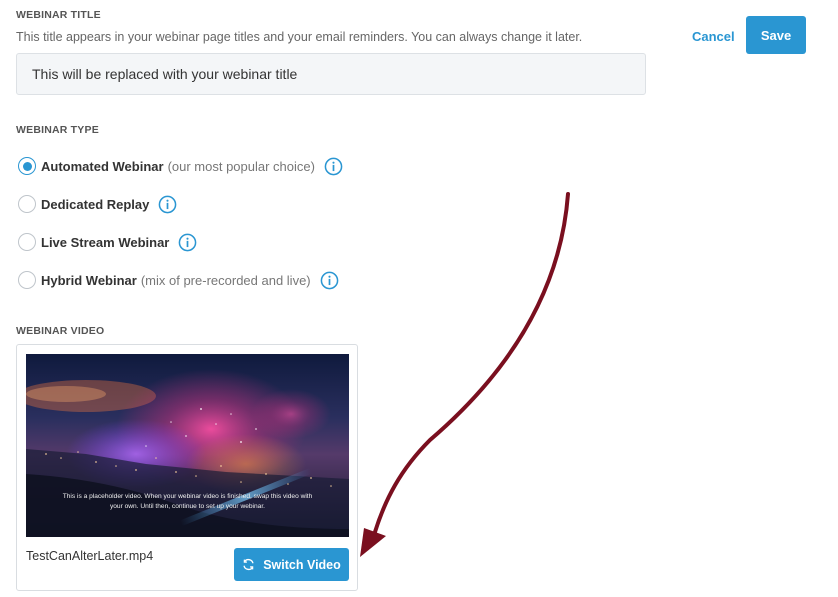  Describe the element at coordinates (90, 556) in the screenshot. I see `video-file-name: TestCanAlterLater.mp4` at that location.